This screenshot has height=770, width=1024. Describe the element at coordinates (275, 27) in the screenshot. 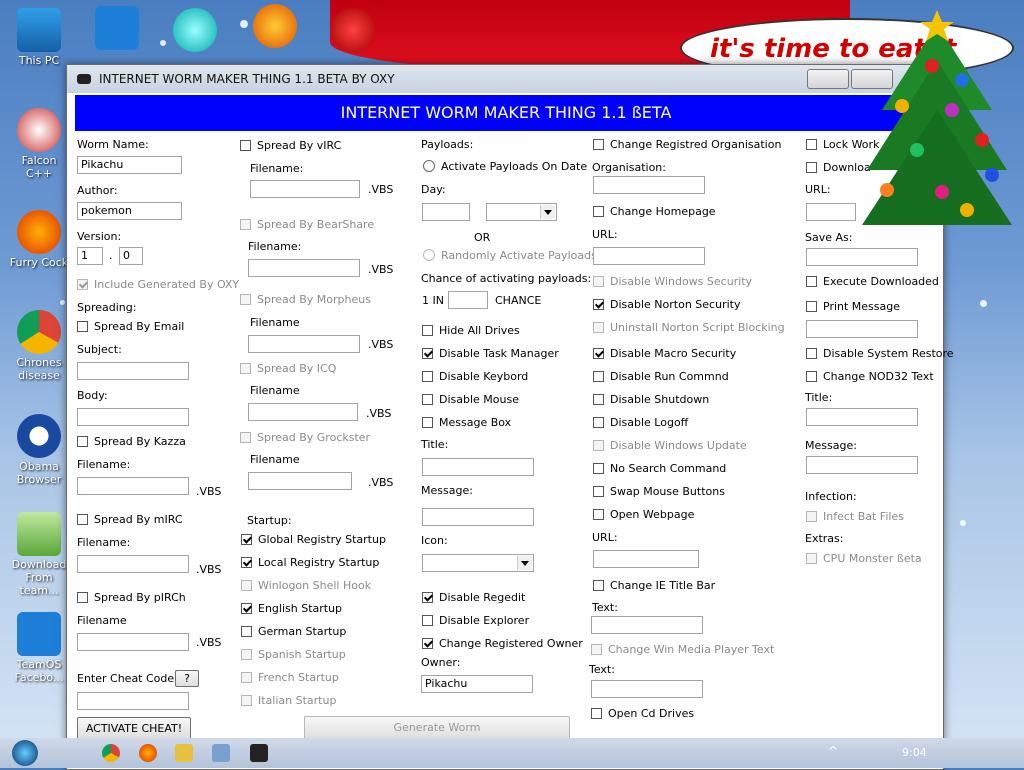

I see `desktop-icon-pinball` at that location.